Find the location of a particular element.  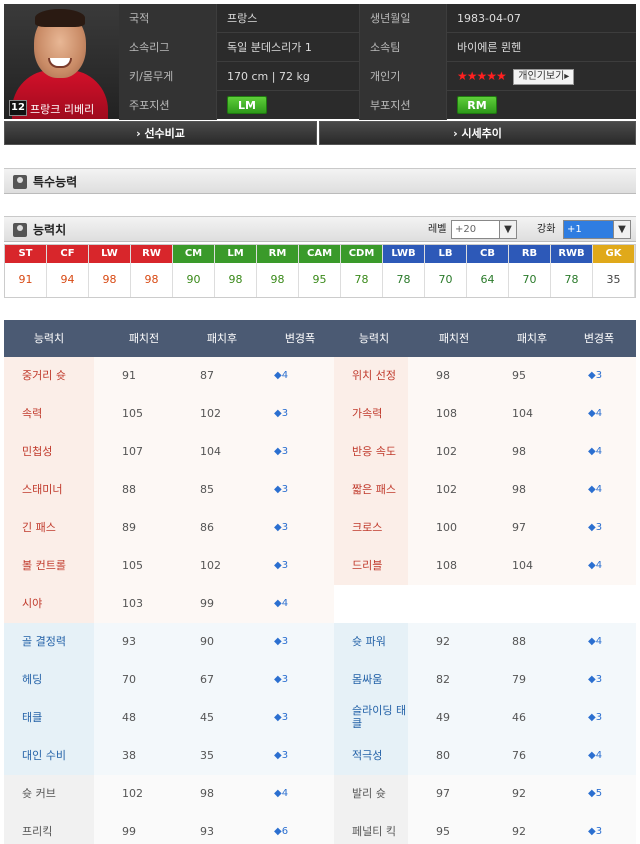

view-skill-button: 개인기보기▸ is located at coordinates (544, 77).